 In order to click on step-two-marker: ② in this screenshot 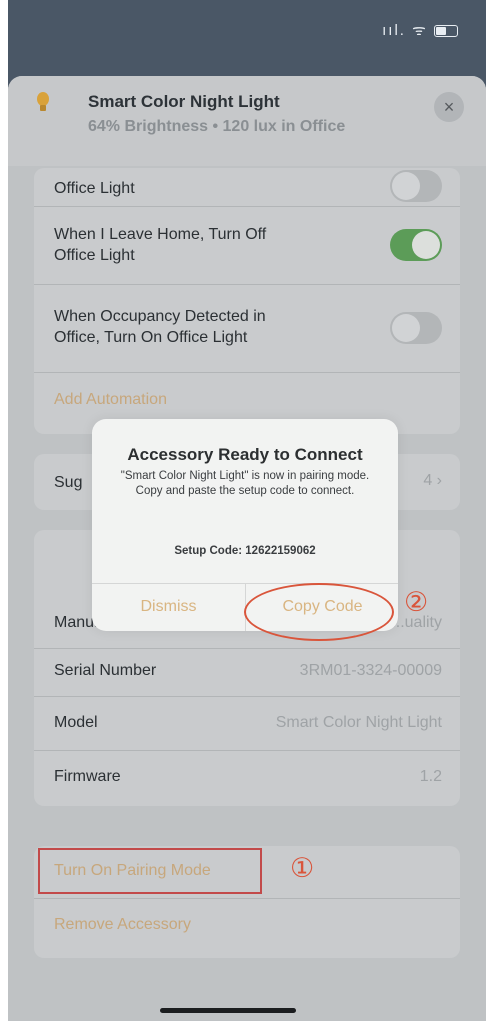, I will do `click(416, 602)`.